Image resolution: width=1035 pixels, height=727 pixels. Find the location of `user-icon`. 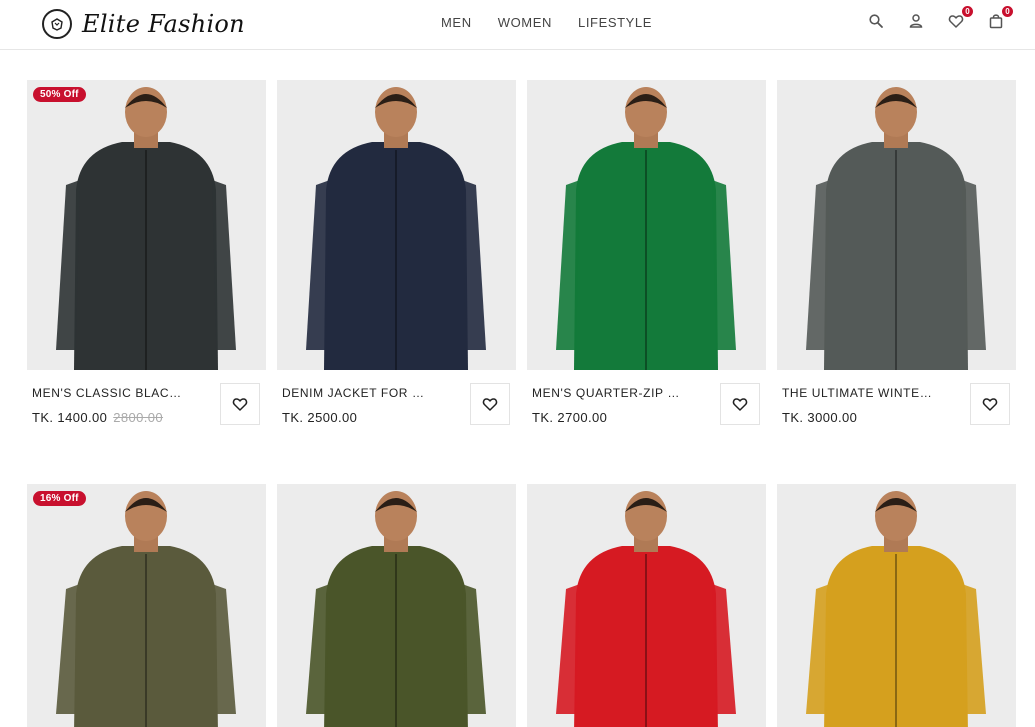

user-icon is located at coordinates (916, 21).